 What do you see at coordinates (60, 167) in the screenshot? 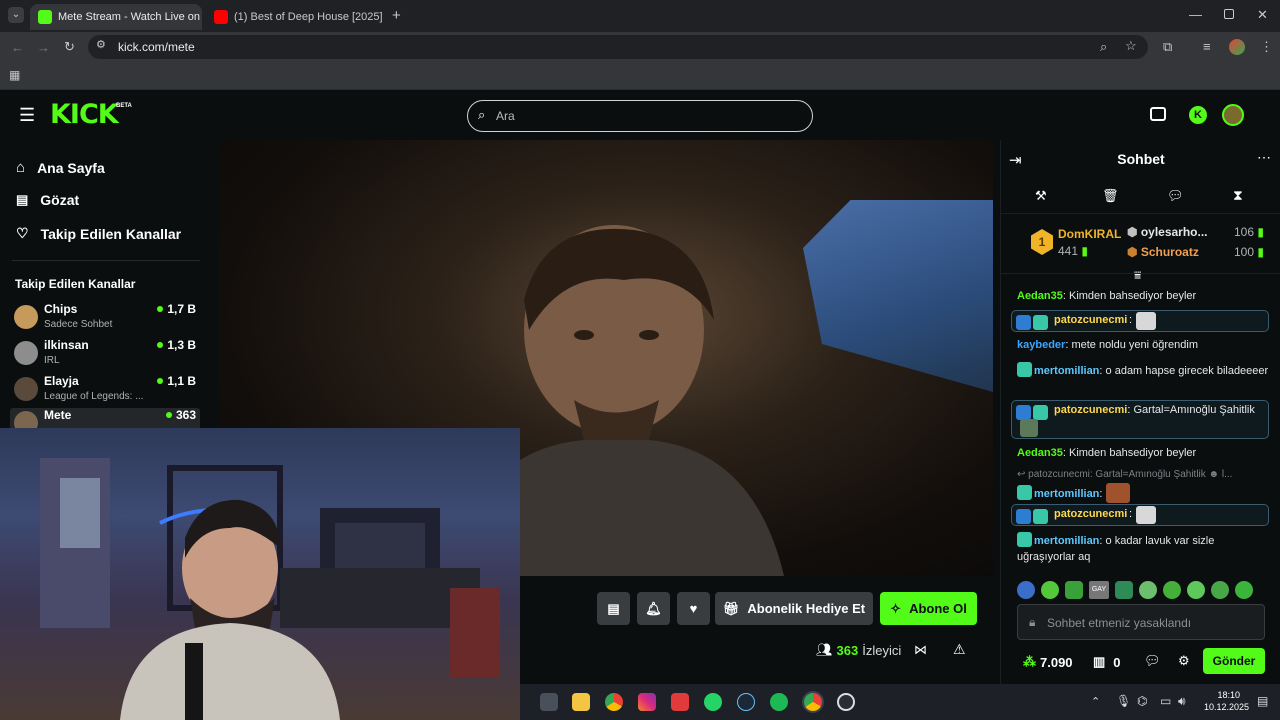
I see `nav-home: ⌂ Ana Sayfa` at bounding box center [60, 167].